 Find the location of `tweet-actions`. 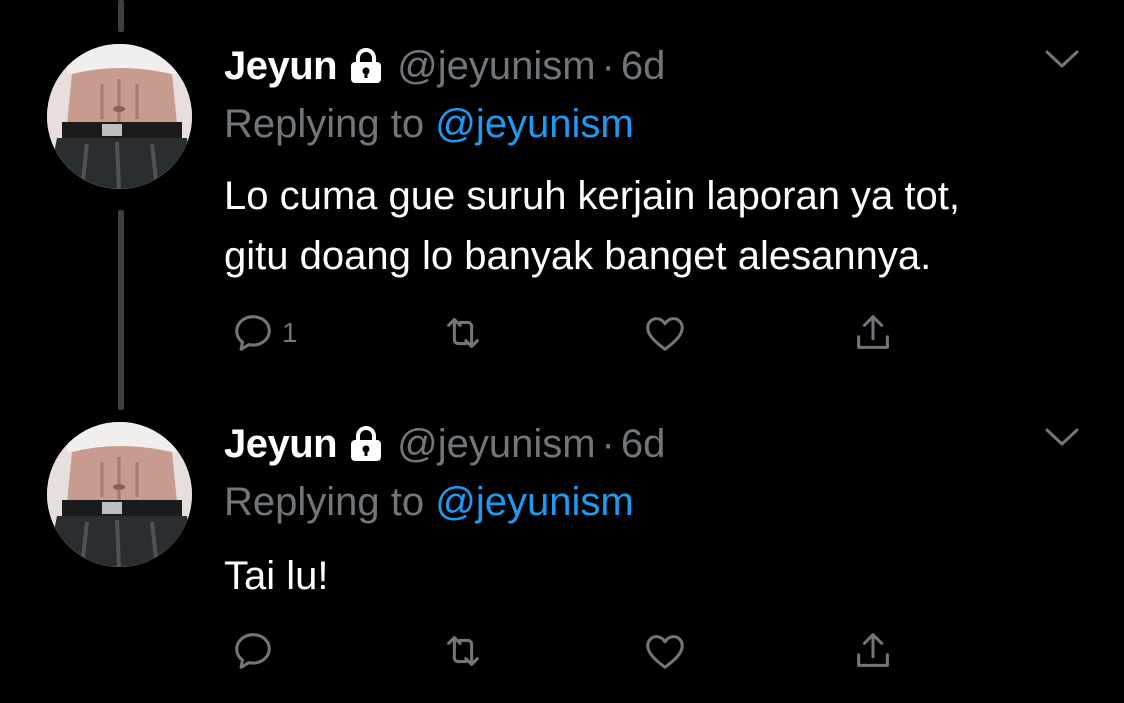

tweet-actions is located at coordinates (562, 651).